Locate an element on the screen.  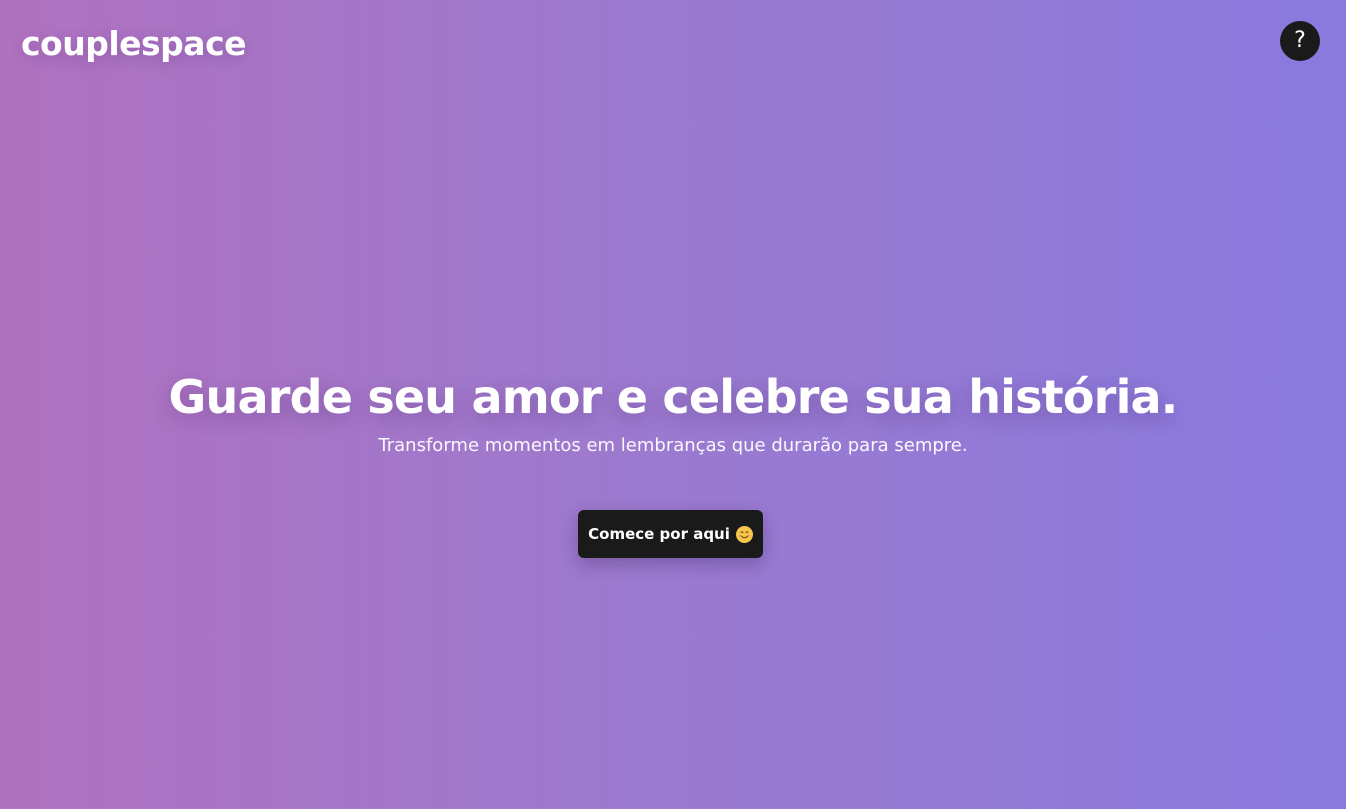
hero-title: Guarde seu amor e celebre sua história. is located at coordinates (673, 397).